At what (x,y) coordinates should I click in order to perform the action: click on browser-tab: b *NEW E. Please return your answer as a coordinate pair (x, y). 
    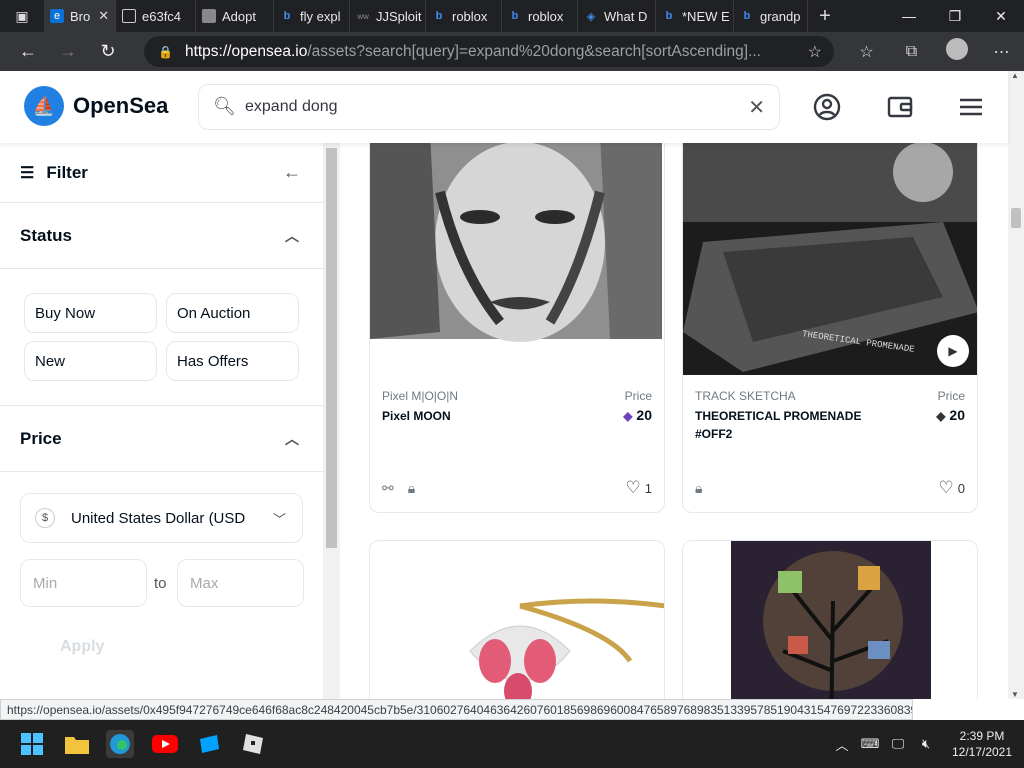
    Looking at the image, I should click on (695, 16).